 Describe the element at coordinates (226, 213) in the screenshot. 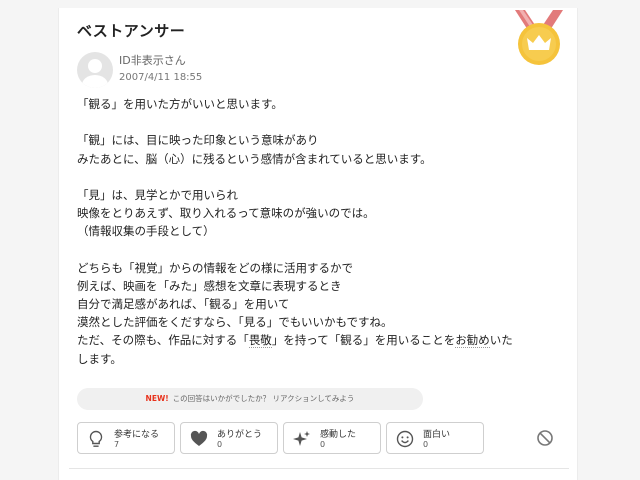

I see `answer-line: 映像をとりあえず、取り入れるって意味のが強いのでは。` at that location.